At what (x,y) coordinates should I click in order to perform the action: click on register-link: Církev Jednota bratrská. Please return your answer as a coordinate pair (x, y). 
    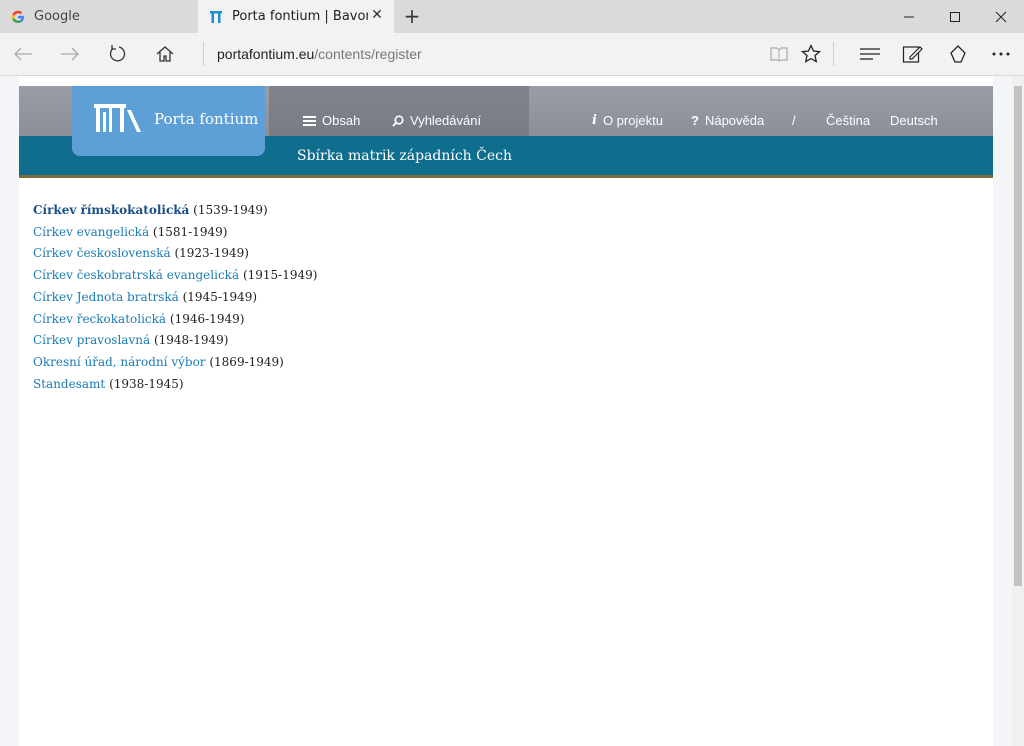
    Looking at the image, I should click on (106, 297).